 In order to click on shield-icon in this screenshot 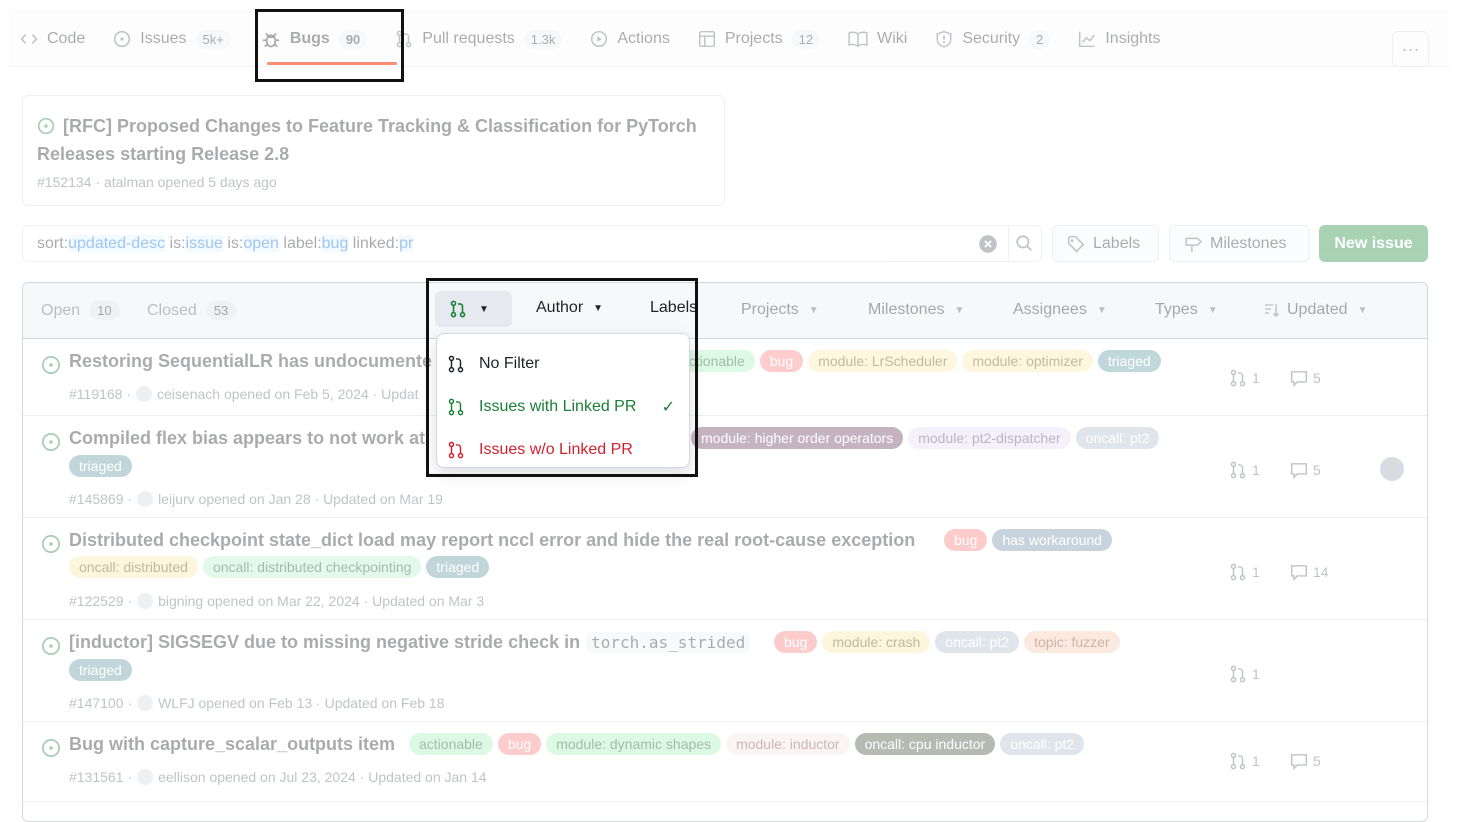, I will do `click(944, 39)`.